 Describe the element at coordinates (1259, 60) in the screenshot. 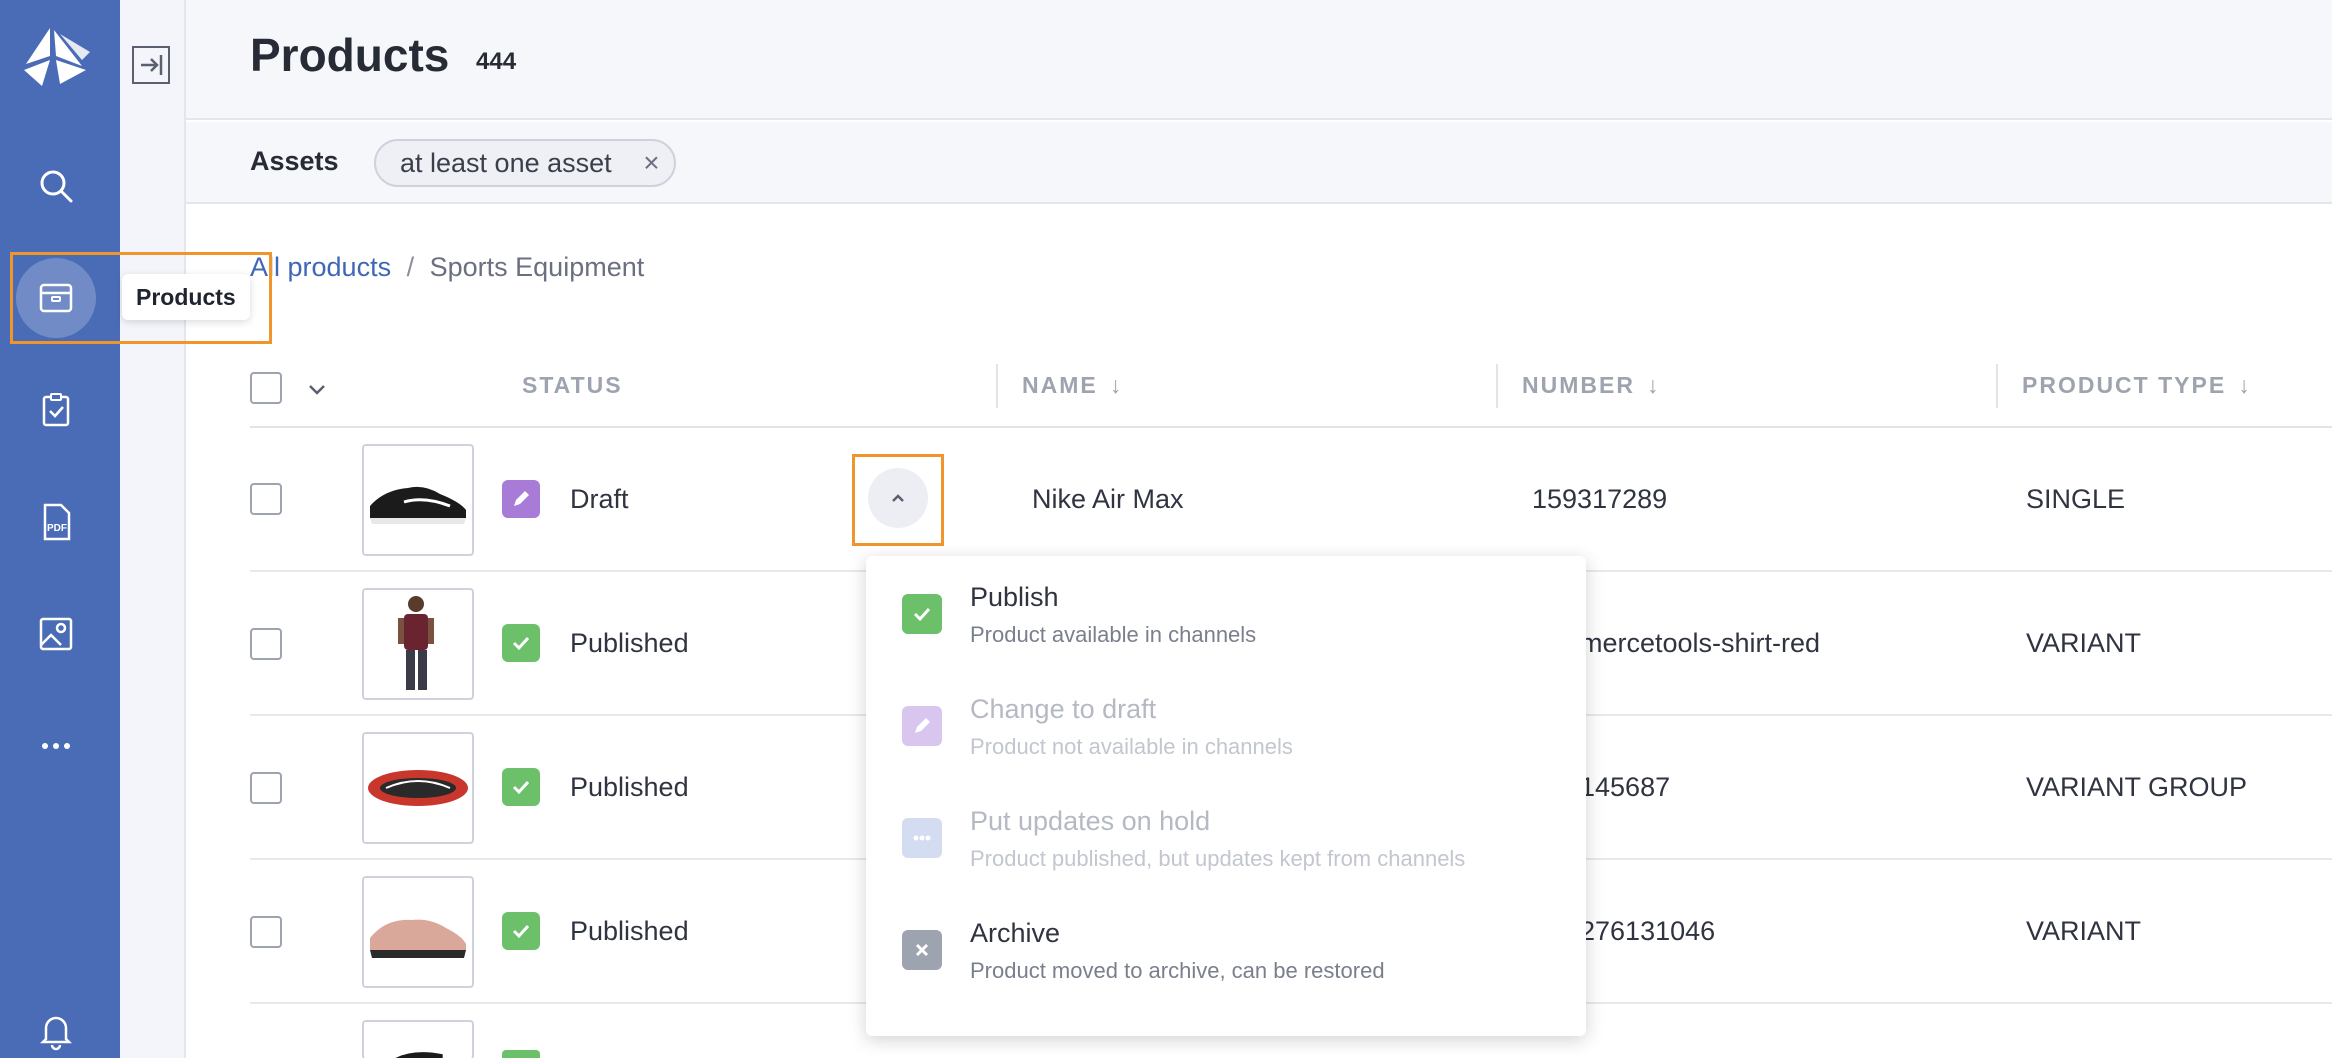

I see `page-header: Products 444` at that location.